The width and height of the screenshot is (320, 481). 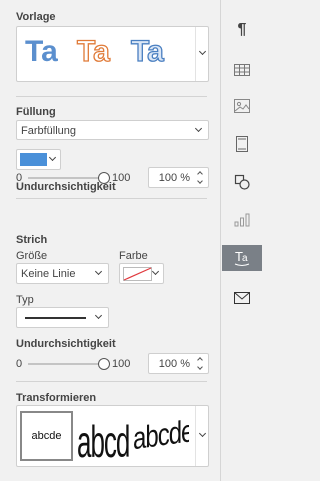 I want to click on stroke-opacity-label: Undurchsichtigkeit, so click(x=66, y=344).